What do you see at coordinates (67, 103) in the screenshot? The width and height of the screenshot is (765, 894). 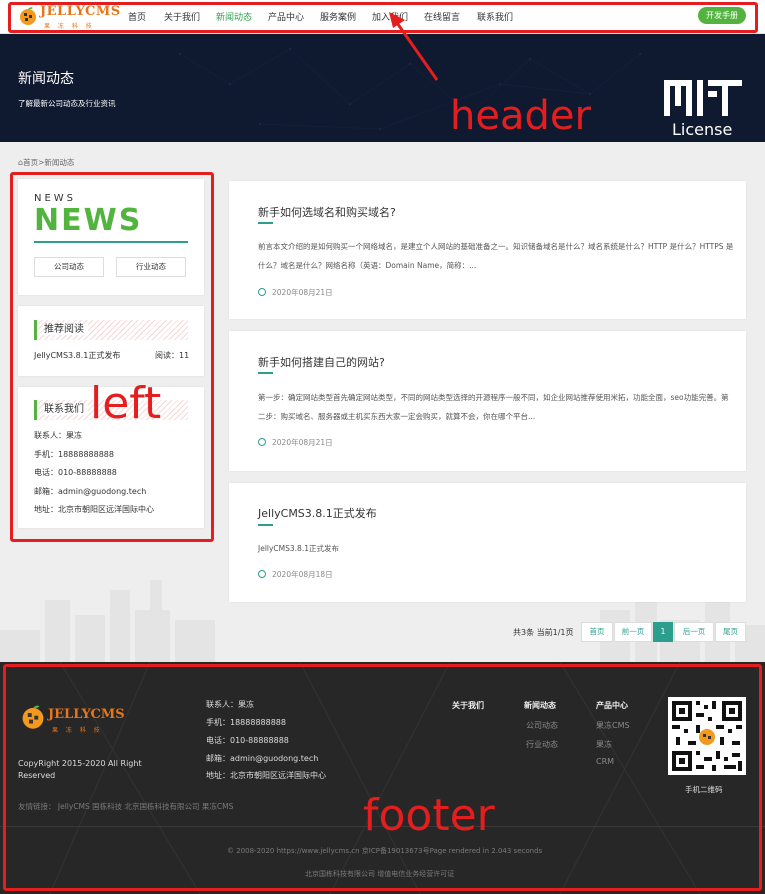 I see `banner-subtitle: 了解最新公司动态及行业资讯` at bounding box center [67, 103].